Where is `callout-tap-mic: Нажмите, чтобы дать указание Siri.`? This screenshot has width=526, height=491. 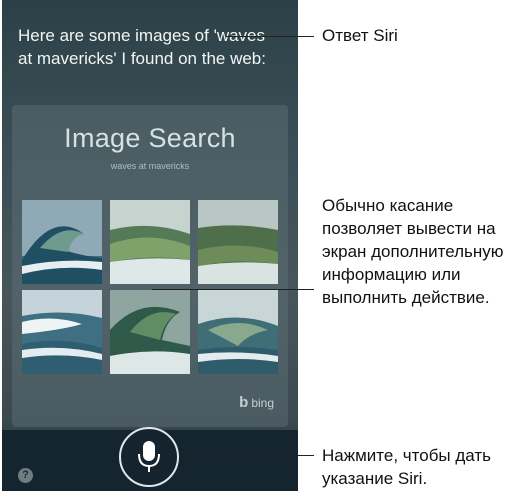
callout-tap-mic: Нажмите, чтобы дать указание Siri. is located at coordinates (407, 467).